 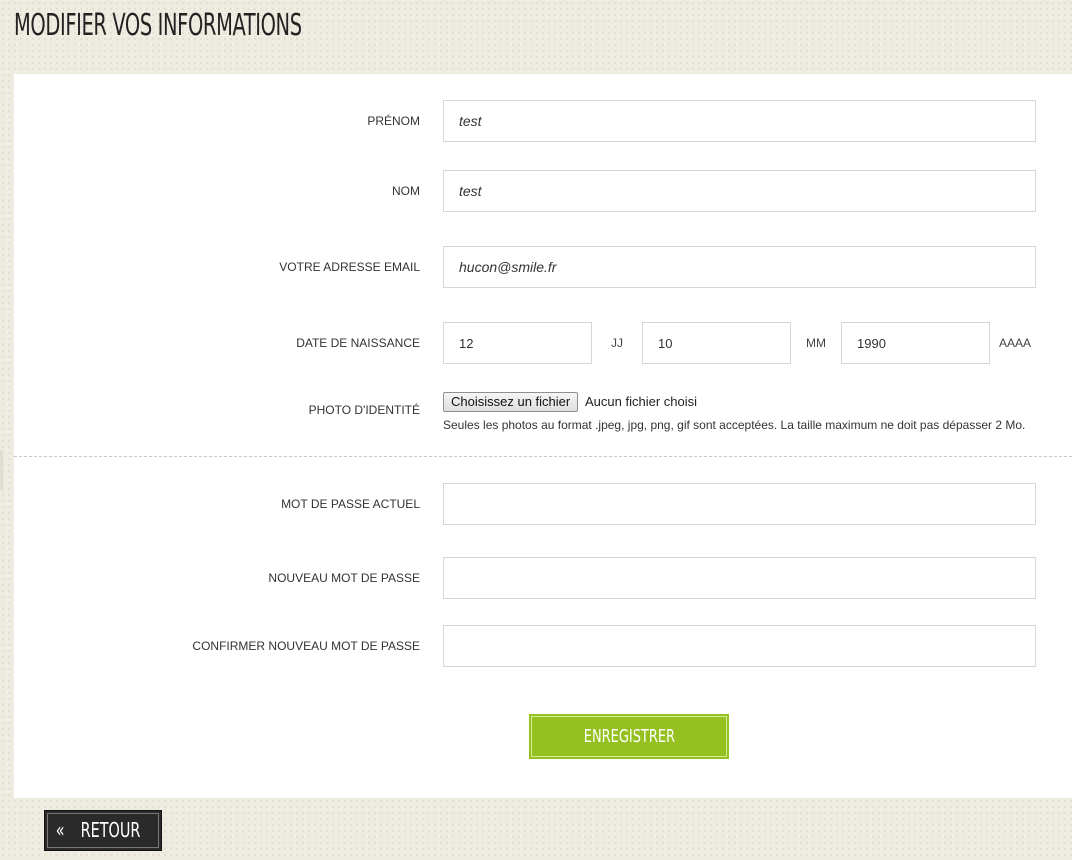 What do you see at coordinates (517, 343) in the screenshot?
I see `birth-day-input` at bounding box center [517, 343].